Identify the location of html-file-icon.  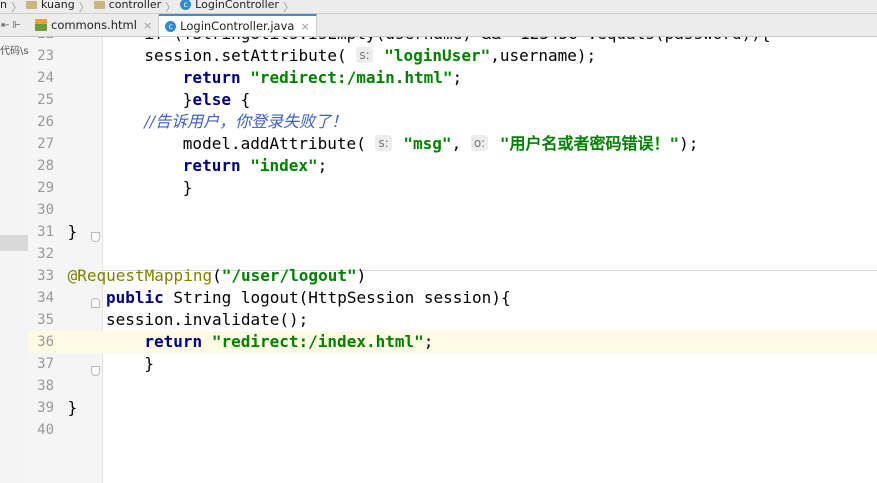
(41, 25).